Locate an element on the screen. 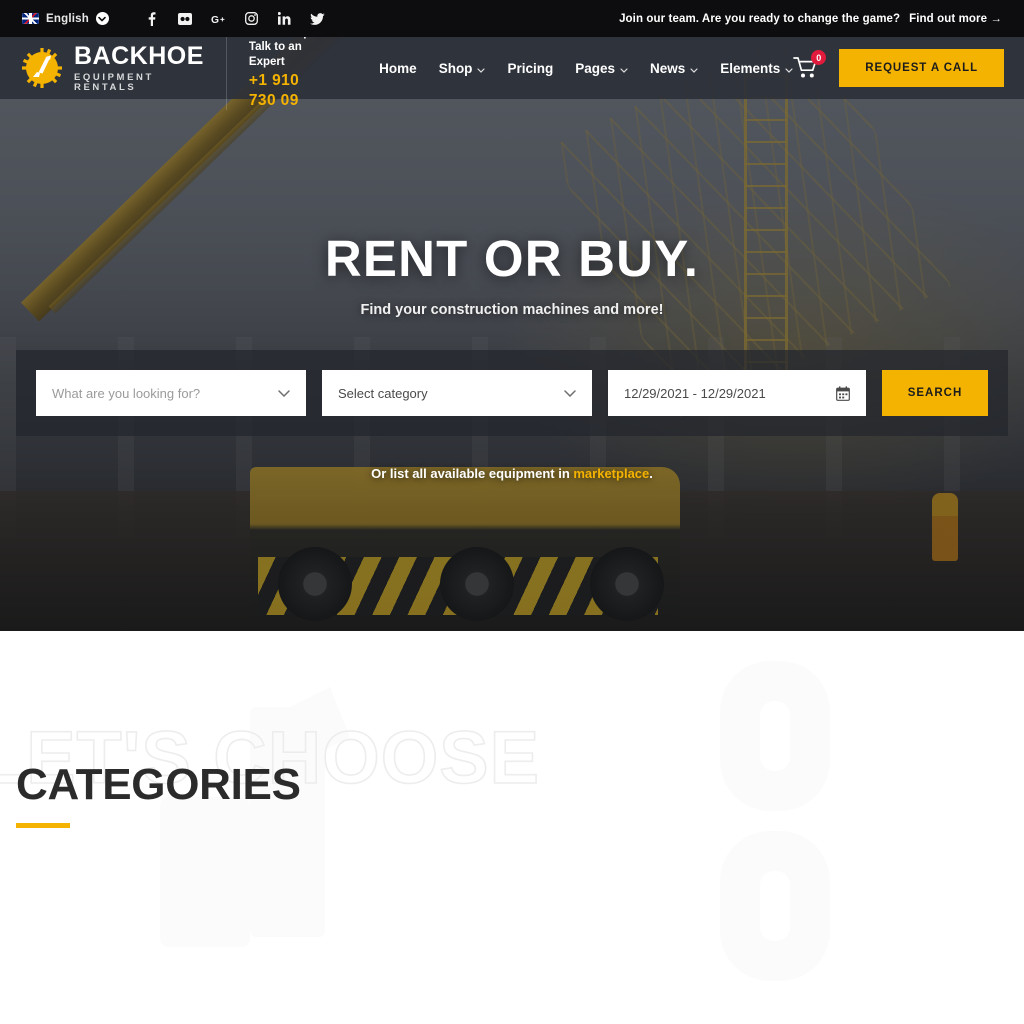 This screenshot has width=1024, height=1024. svg-text: G is located at coordinates (215, 19).